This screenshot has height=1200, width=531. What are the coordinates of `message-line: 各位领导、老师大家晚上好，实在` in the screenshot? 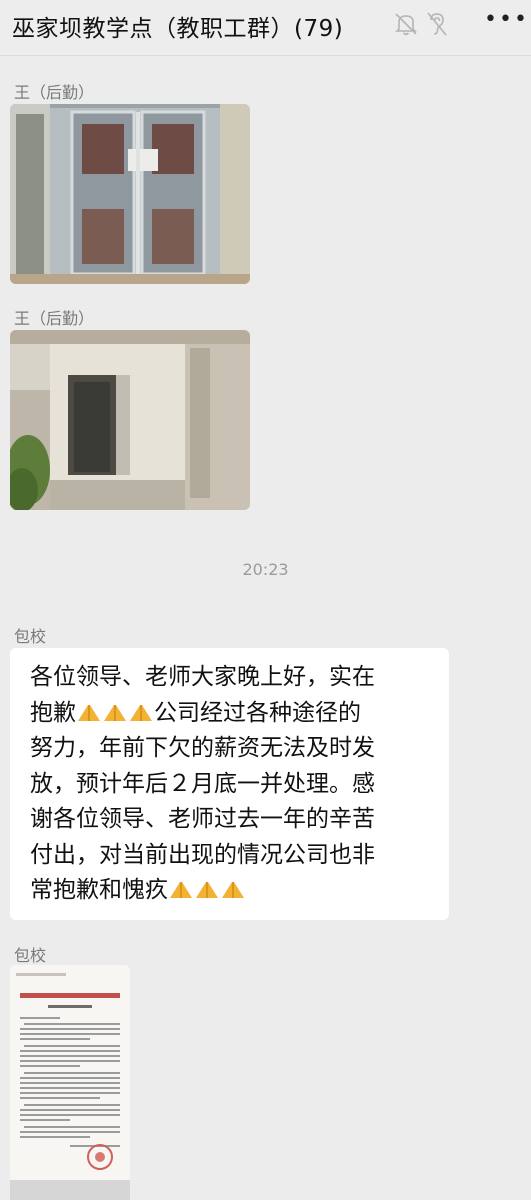 It's located at (202, 677).